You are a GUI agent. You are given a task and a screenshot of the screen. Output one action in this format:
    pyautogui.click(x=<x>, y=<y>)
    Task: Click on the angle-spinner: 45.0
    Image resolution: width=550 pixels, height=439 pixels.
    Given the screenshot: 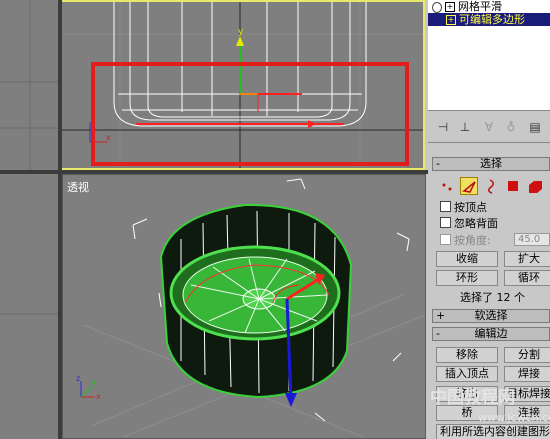 What is the action you would take?
    pyautogui.click(x=532, y=239)
    